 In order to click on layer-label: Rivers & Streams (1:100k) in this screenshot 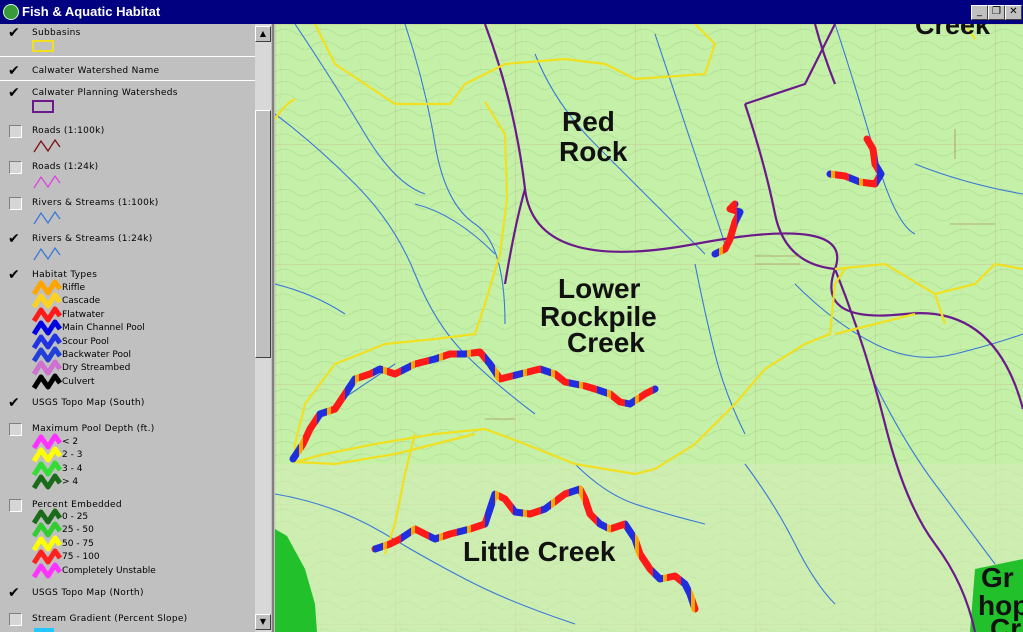, I will do `click(95, 203)`.